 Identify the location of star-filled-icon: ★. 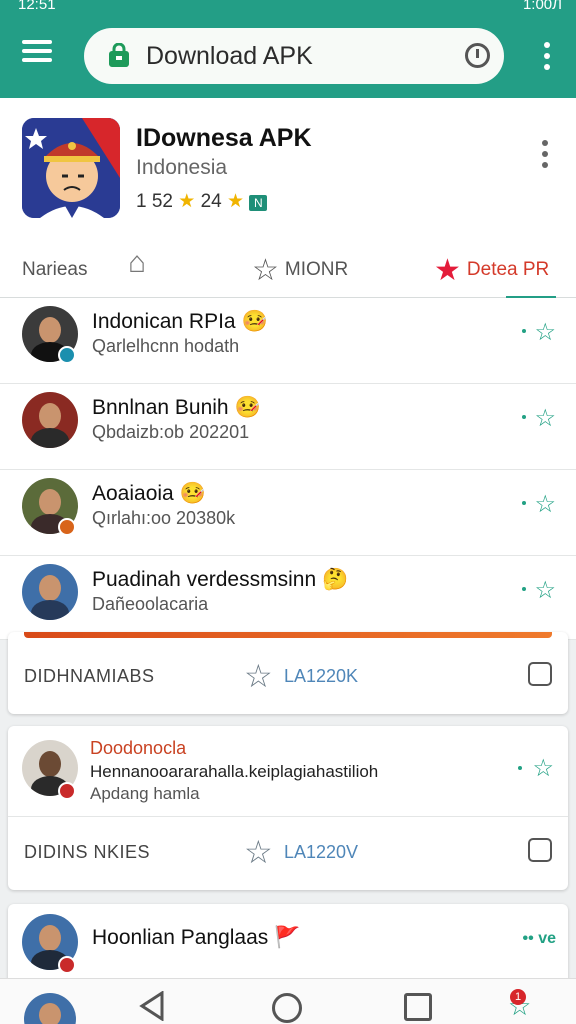
(447, 270).